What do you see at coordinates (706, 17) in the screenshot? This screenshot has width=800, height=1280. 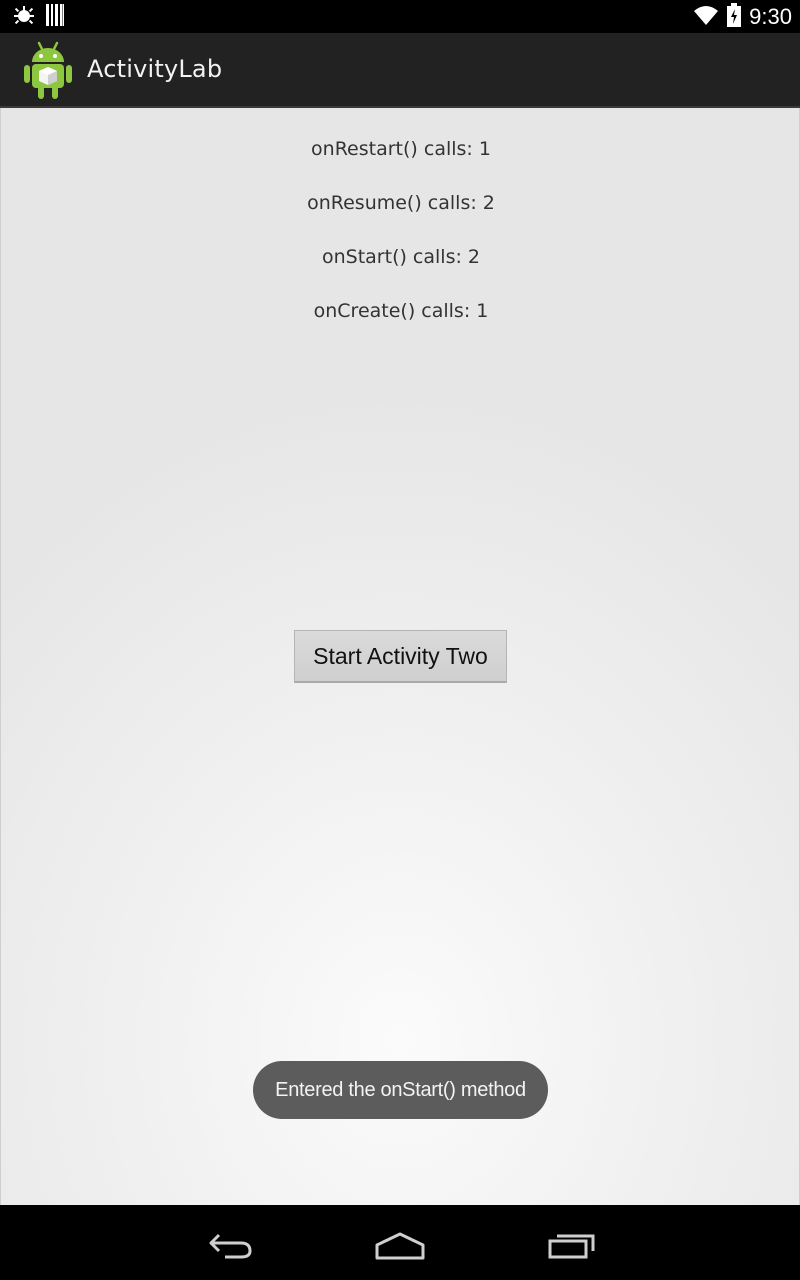 I see `wifi-icon` at bounding box center [706, 17].